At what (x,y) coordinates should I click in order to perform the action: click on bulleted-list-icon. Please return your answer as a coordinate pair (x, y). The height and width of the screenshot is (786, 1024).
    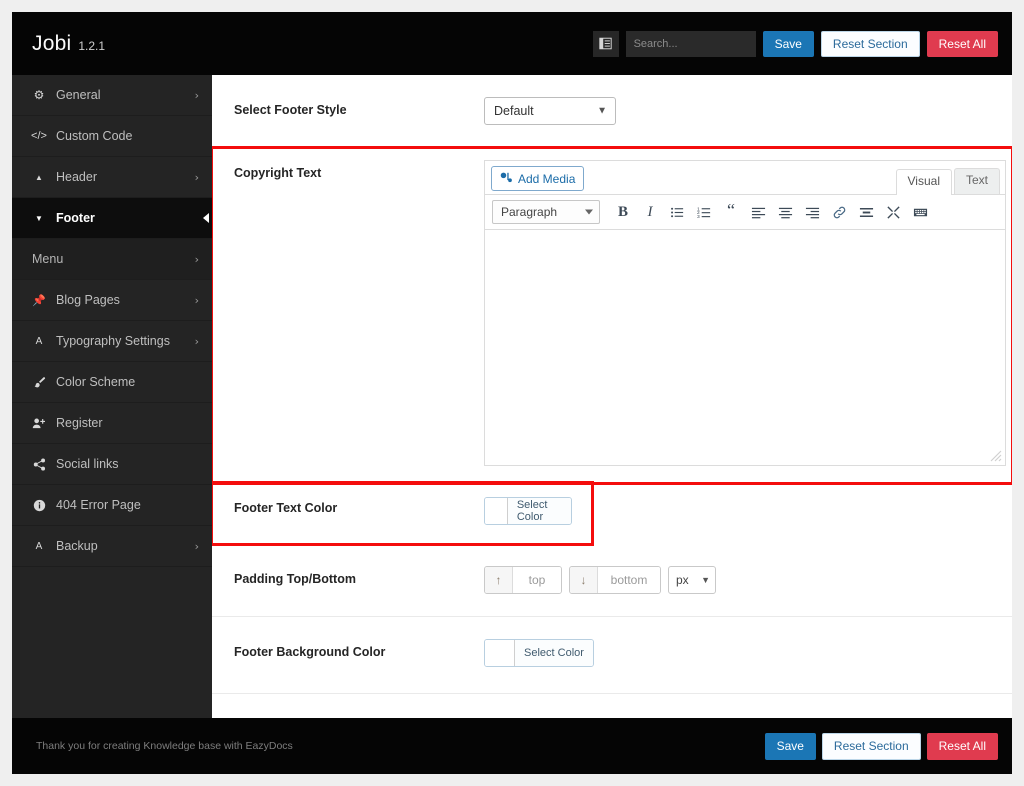
    Looking at the image, I should click on (677, 212).